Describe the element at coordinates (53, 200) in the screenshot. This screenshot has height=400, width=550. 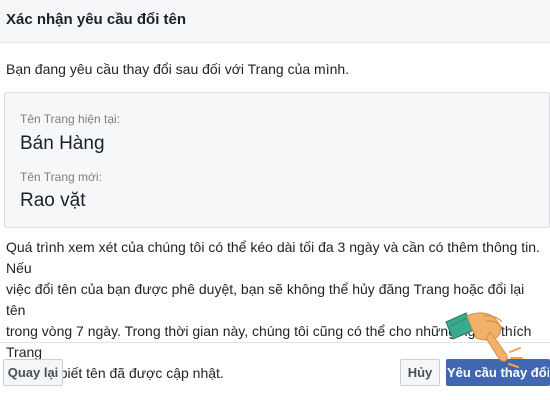
I see `new-name-value: Rao vặt` at that location.